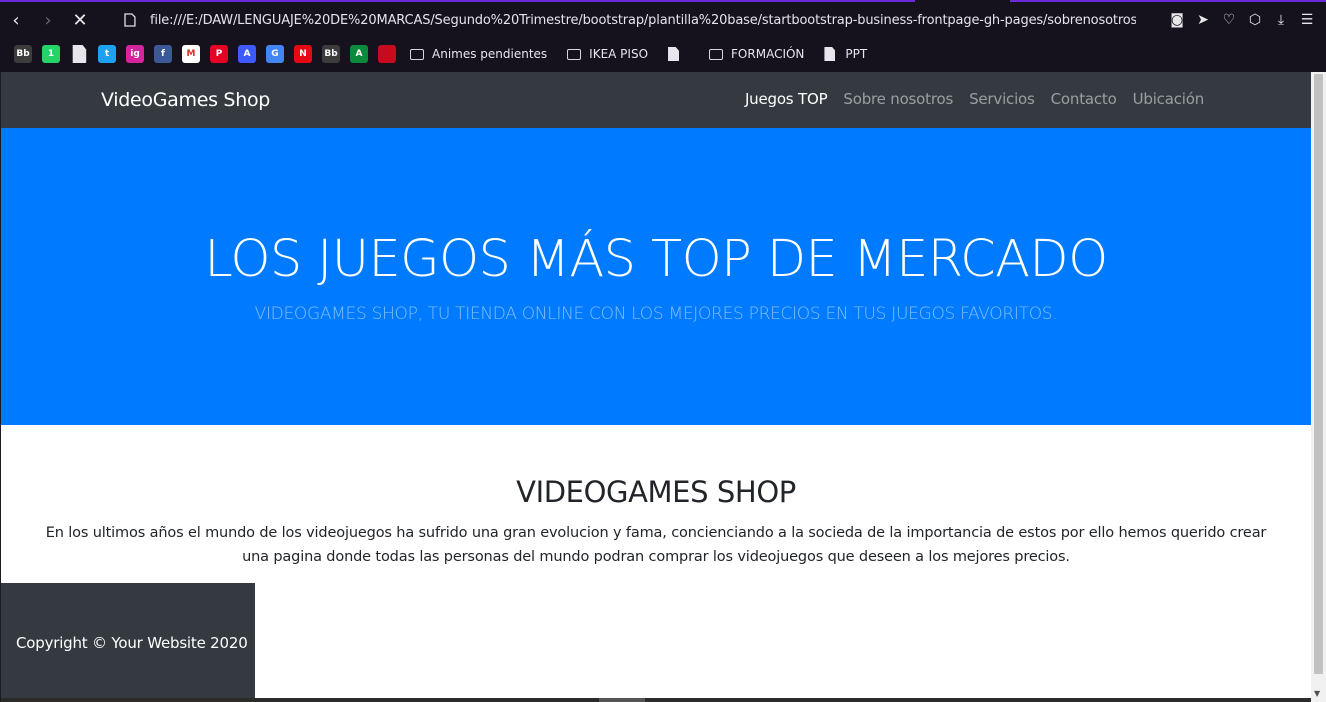 The height and width of the screenshot is (702, 1326). Describe the element at coordinates (303, 54) in the screenshot. I see `netflix-icon: N` at that location.